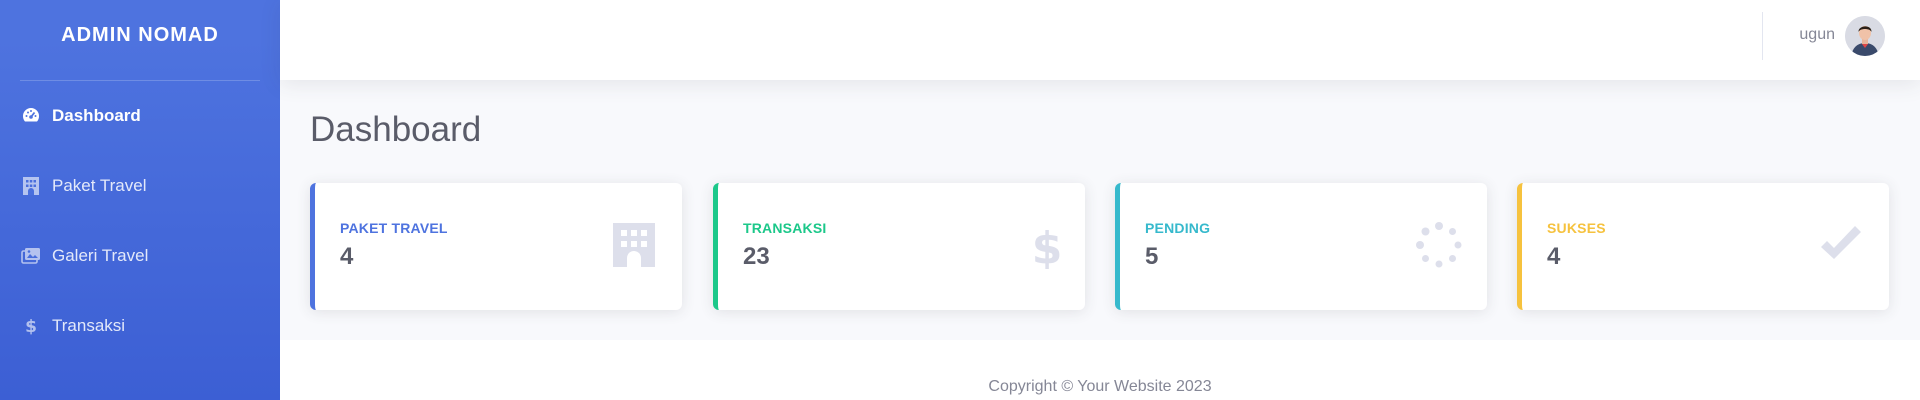 Image resolution: width=1920 pixels, height=400 pixels. I want to click on sidebar-item-label: Paket Travel, so click(99, 185).